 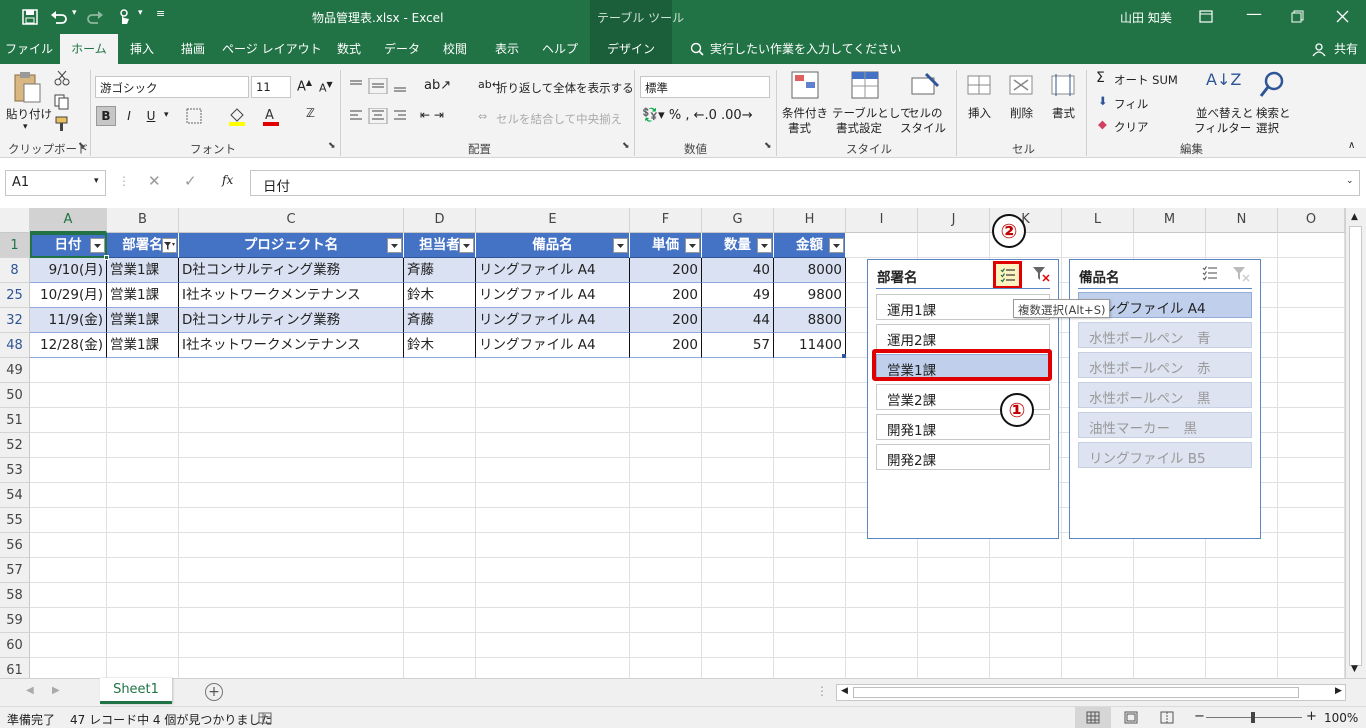 What do you see at coordinates (25, 127) in the screenshot?
I see `paste-dropdown-icon: ▾` at bounding box center [25, 127].